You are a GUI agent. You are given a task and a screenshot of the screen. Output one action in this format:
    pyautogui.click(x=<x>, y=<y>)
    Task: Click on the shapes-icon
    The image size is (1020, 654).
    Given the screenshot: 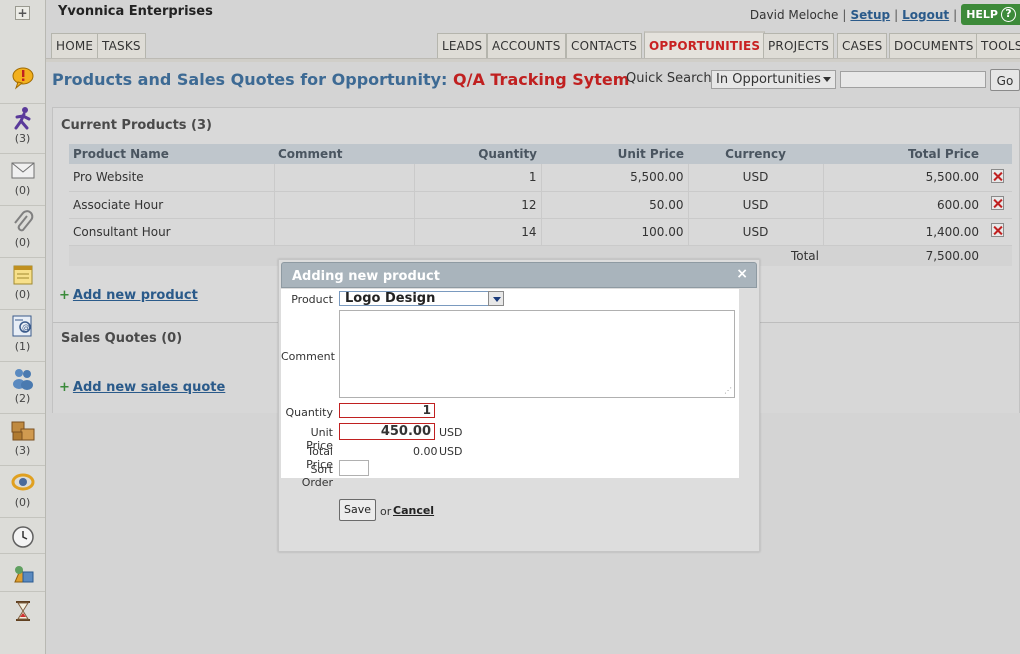 What is the action you would take?
    pyautogui.click(x=23, y=574)
    